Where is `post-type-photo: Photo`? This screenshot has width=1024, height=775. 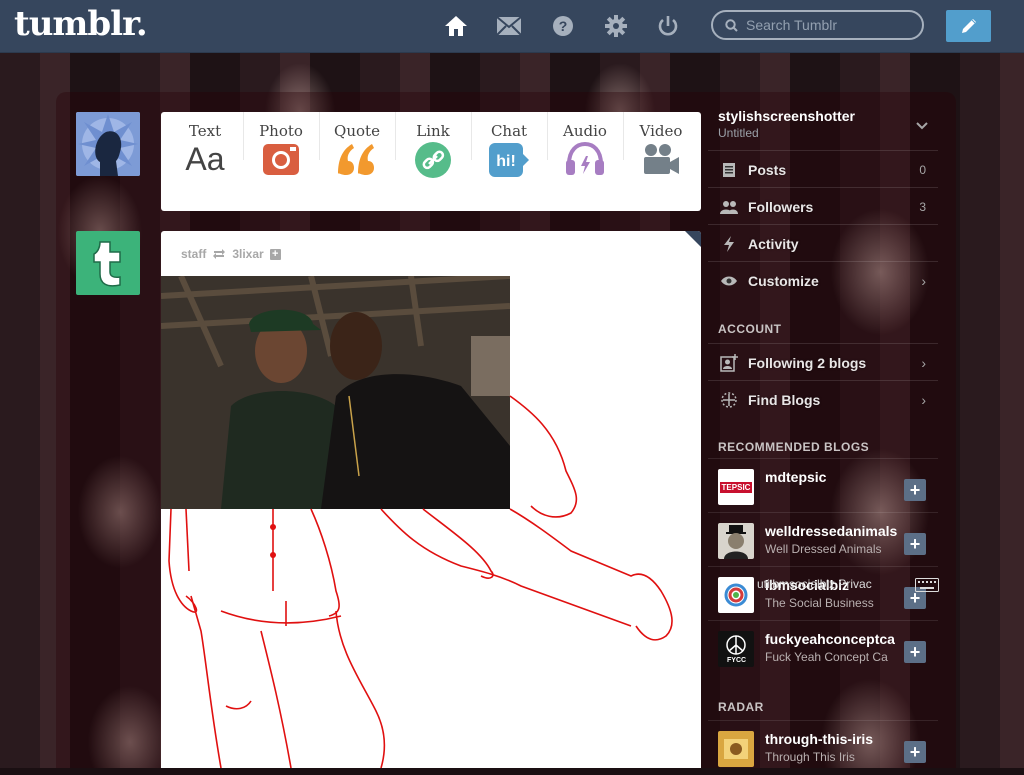 post-type-photo: Photo is located at coordinates (281, 151).